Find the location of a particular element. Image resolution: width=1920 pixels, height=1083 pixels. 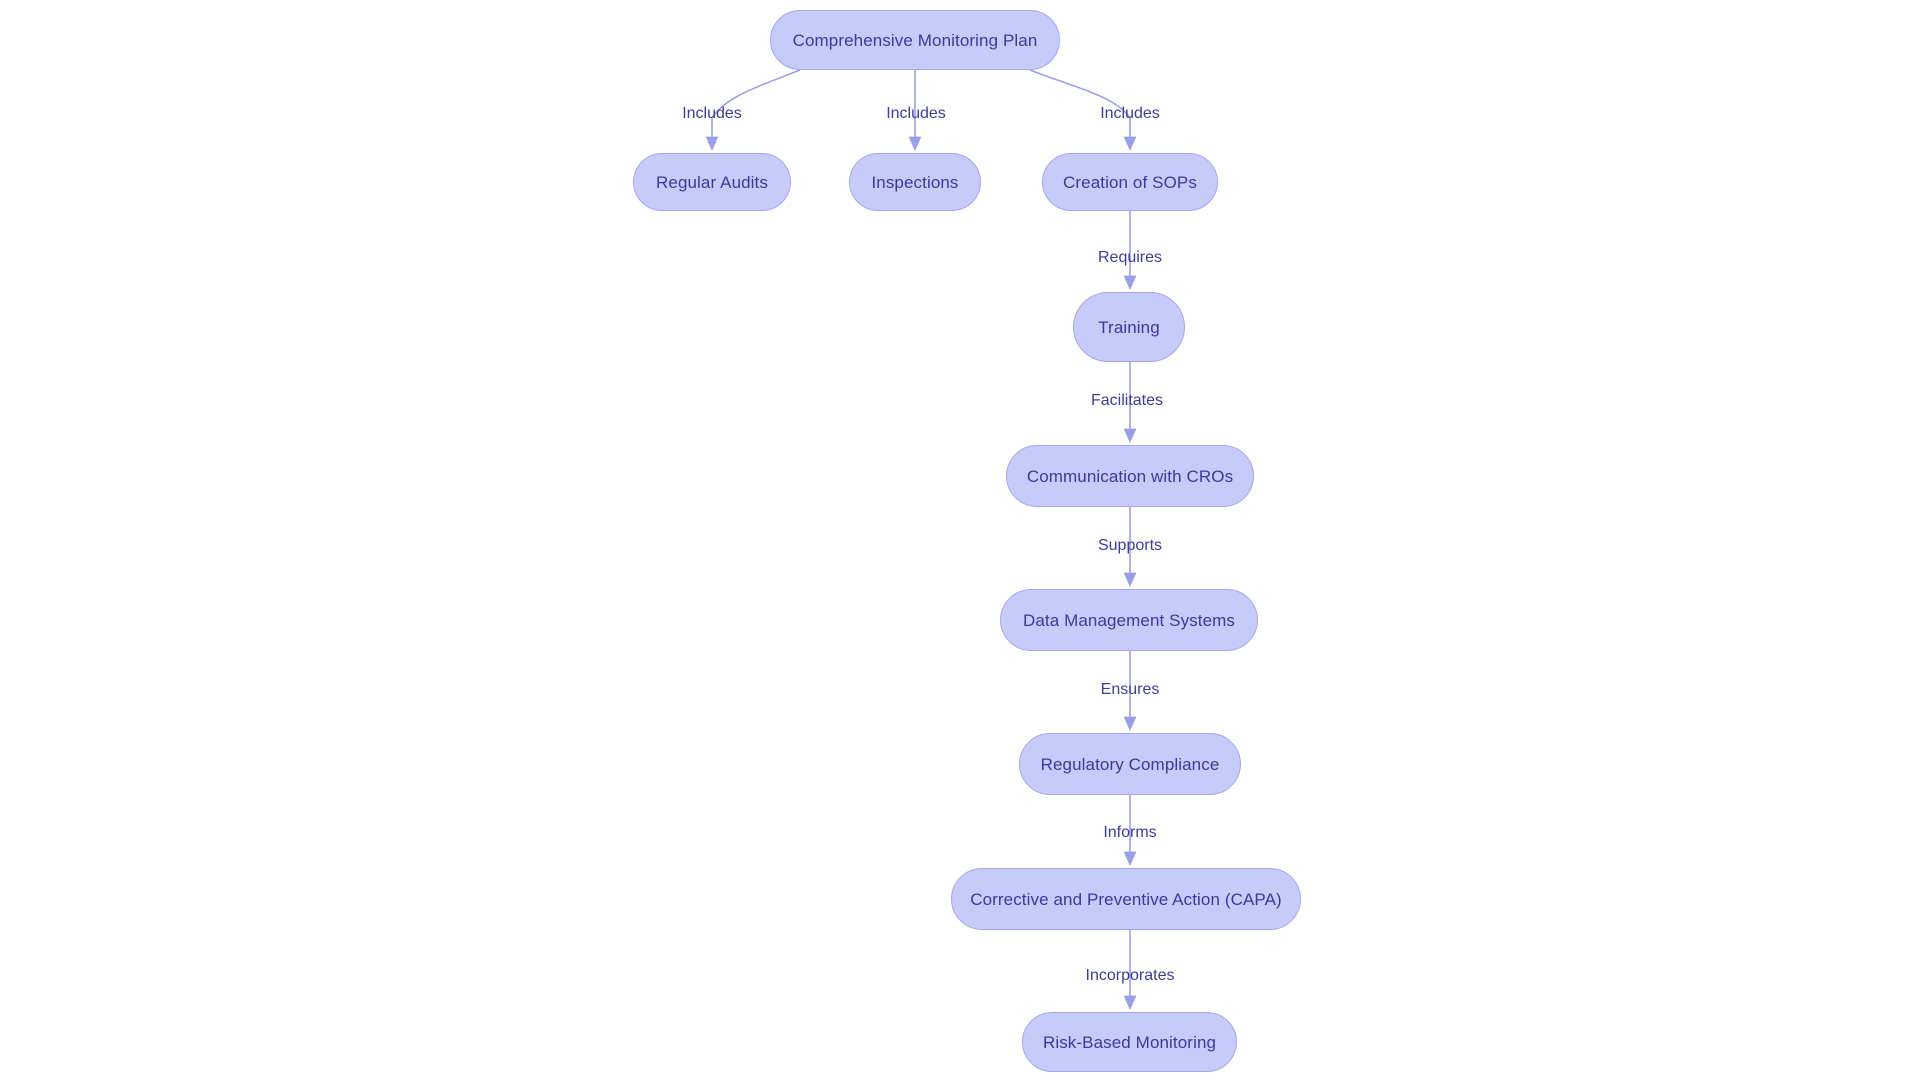

node-label: Regular Audits is located at coordinates (712, 182).